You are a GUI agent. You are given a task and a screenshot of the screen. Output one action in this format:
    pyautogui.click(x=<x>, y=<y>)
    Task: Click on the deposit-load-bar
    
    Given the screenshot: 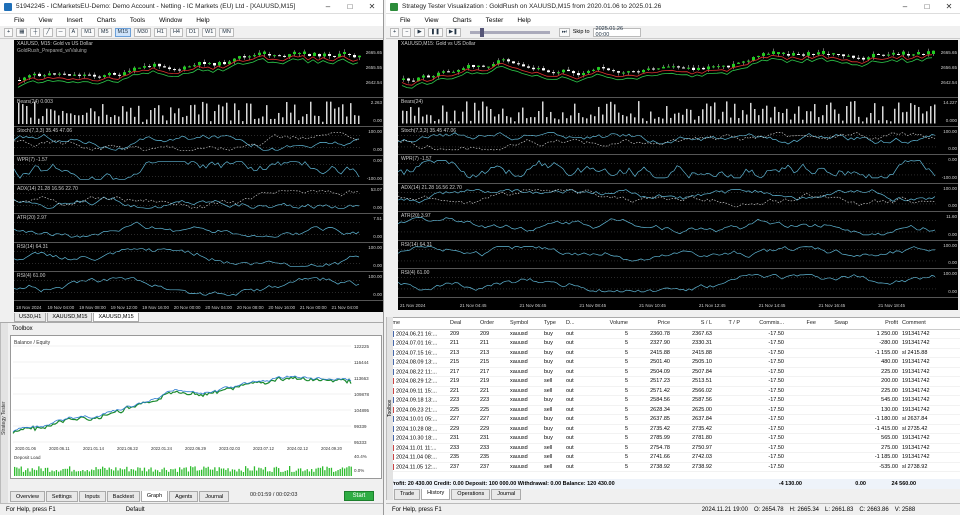 What is the action you would take?
    pyautogui.click(x=59, y=473)
    